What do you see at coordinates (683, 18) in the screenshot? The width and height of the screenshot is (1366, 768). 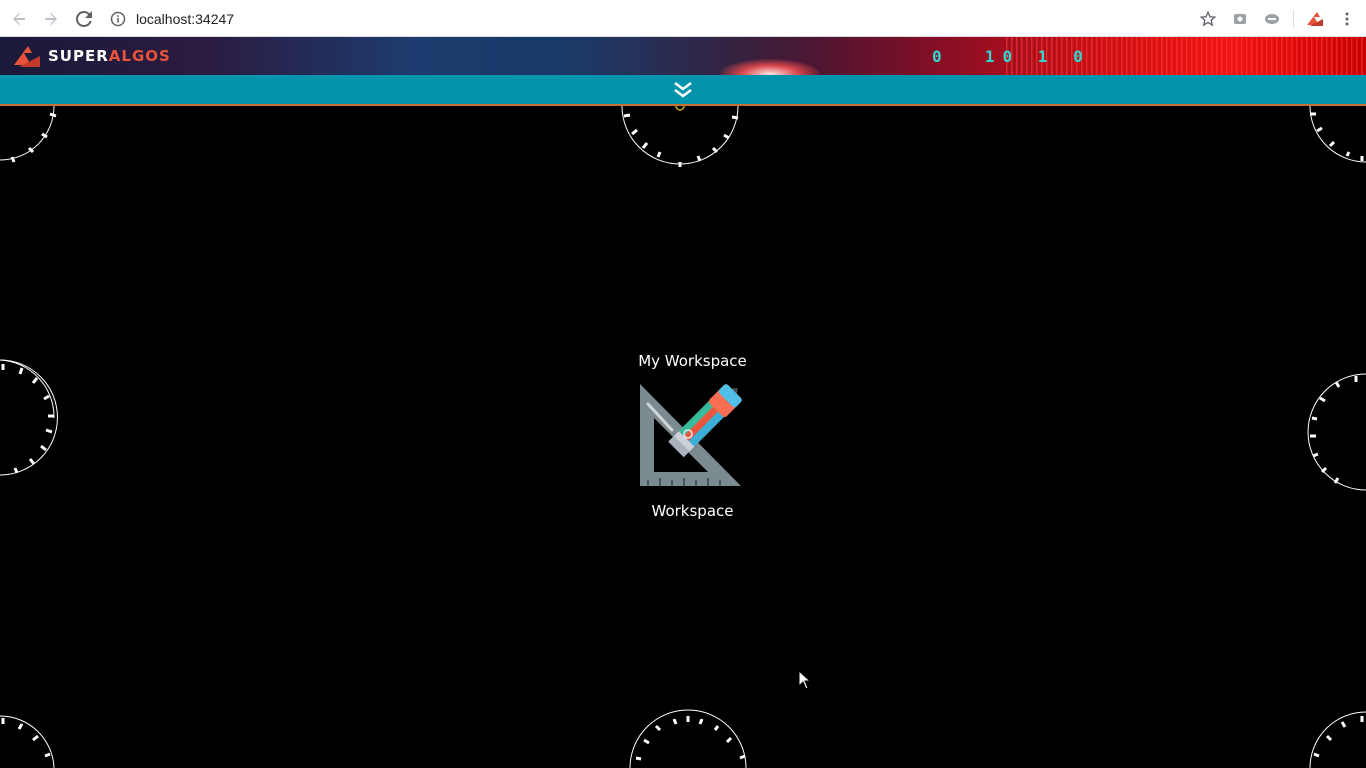 I see `browser-toolbar: localhost:34247` at bounding box center [683, 18].